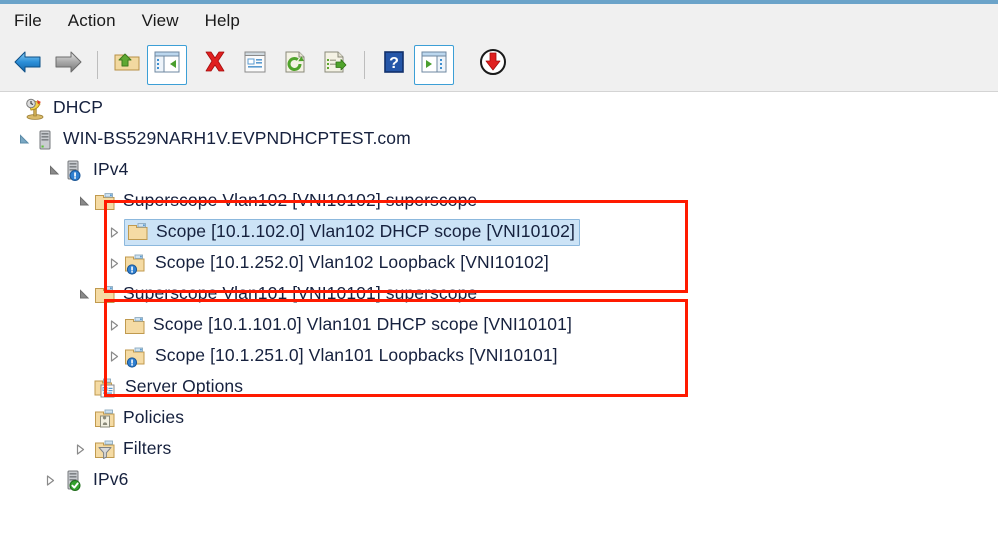 The height and width of the screenshot is (541, 998). I want to click on toolbar-show-console-tree-button, so click(167, 64).